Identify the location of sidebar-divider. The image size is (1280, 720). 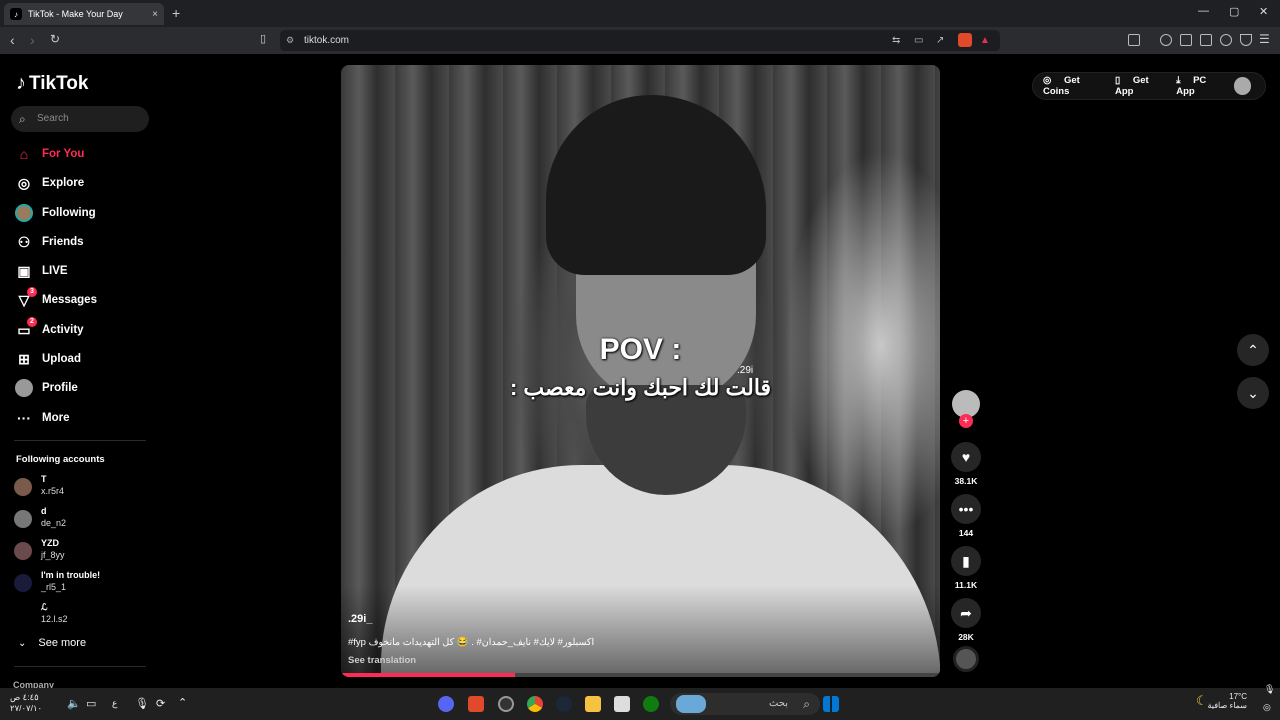
(80, 440).